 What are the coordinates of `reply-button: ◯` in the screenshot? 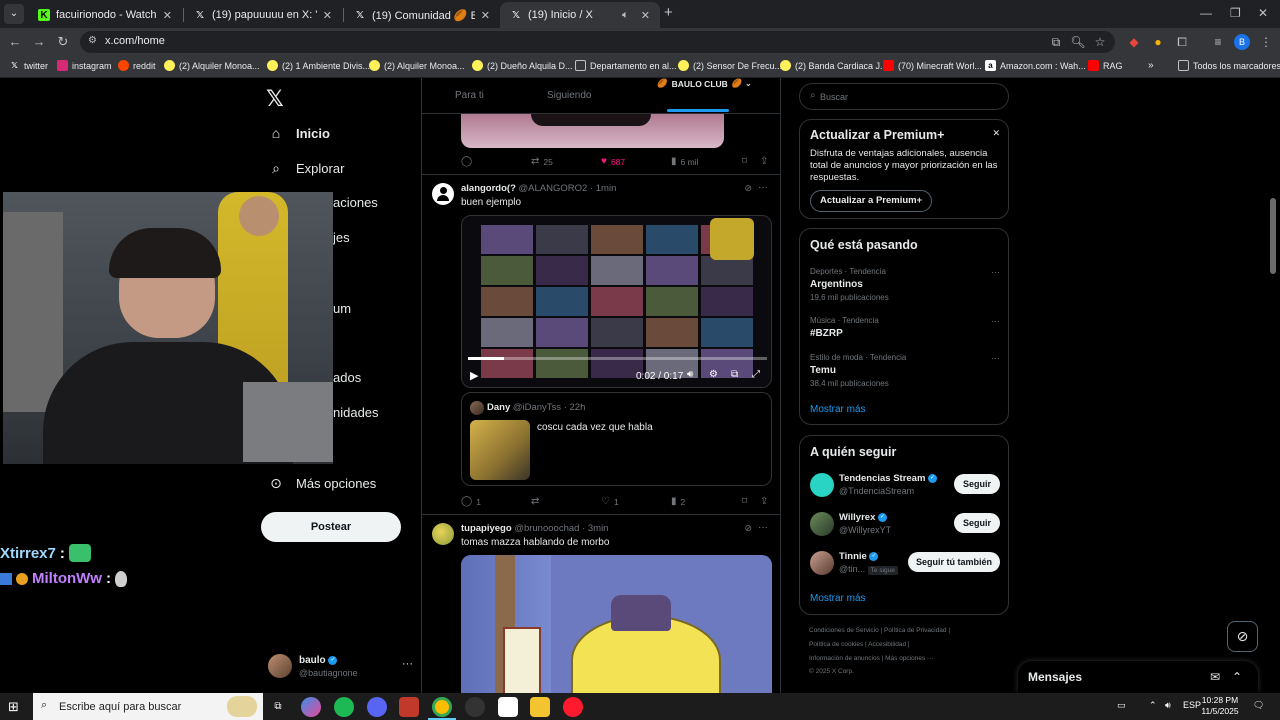 It's located at (466, 161).